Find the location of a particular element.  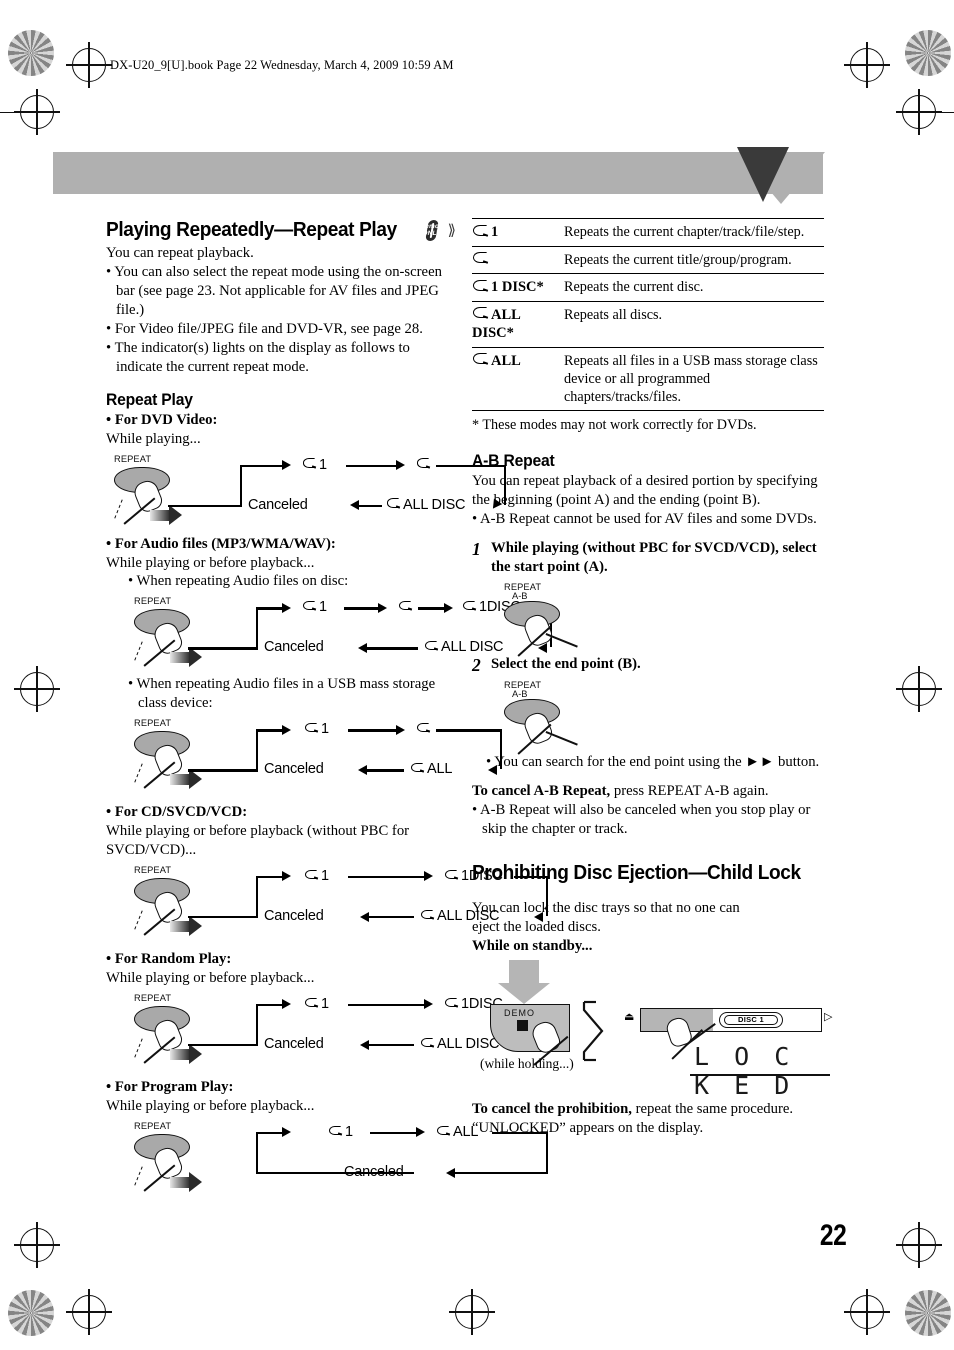

repeat-ab-label-line2: A-B is located at coordinates (520, 694).